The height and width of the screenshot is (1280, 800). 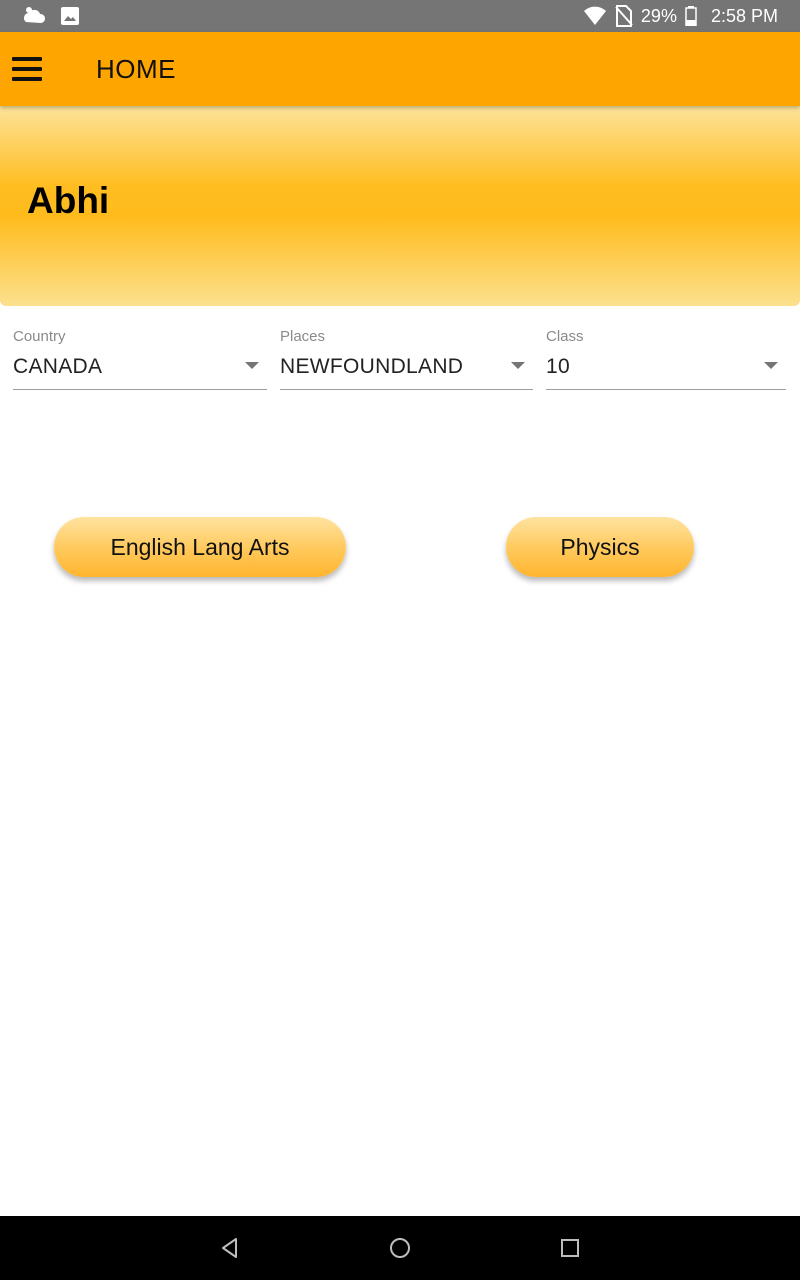 I want to click on system-nav-bar, so click(x=400, y=1248).